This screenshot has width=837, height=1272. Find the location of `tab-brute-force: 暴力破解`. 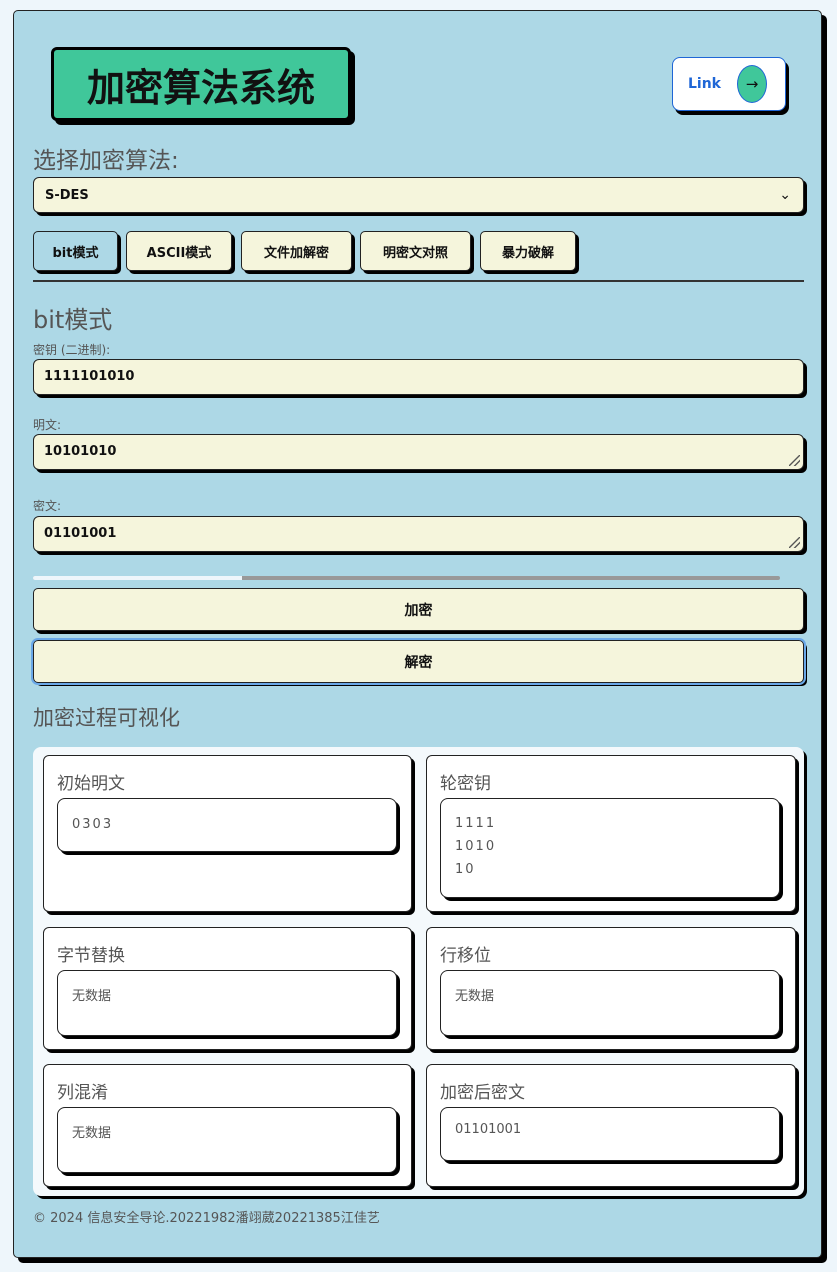

tab-brute-force: 暴力破解 is located at coordinates (528, 251).